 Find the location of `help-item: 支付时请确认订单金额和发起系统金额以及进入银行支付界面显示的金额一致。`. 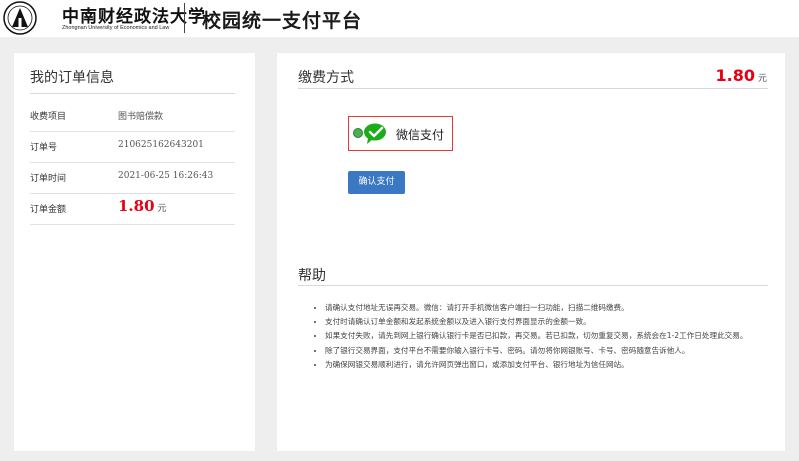

help-item: 支付时请确认订单金额和发起系统金额以及进入银行支付界面显示的金额一致。 is located at coordinates (545, 322).